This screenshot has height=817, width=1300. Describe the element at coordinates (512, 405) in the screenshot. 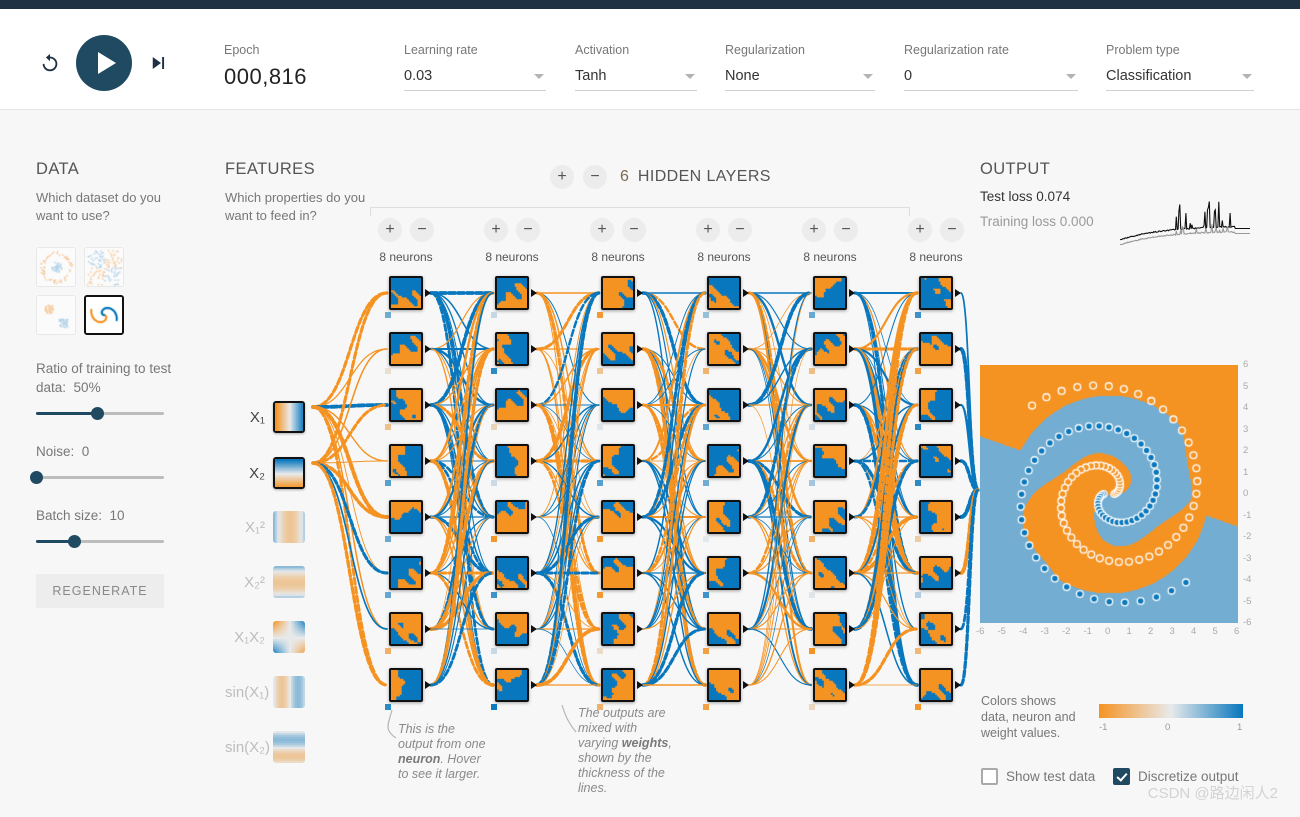

I see `neuron-l1-n2` at that location.